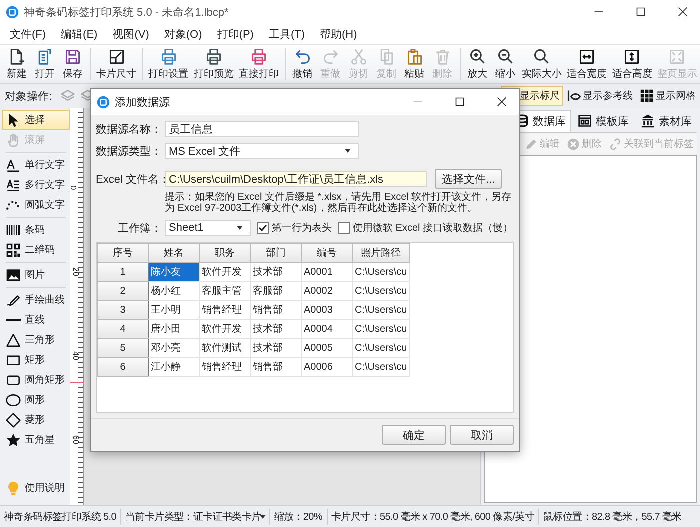  What do you see at coordinates (415, 57) in the screenshot?
I see `clipboard-icon` at bounding box center [415, 57].